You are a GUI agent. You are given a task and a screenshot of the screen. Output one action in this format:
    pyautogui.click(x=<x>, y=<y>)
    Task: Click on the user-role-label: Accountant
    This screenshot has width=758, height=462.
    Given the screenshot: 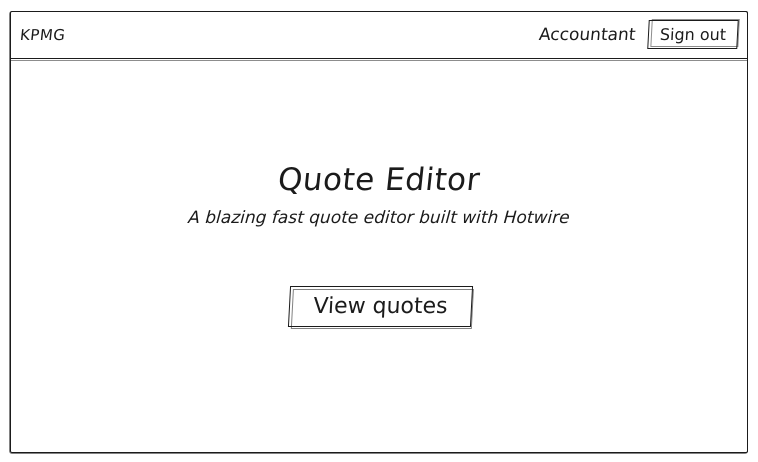 What is the action you would take?
    pyautogui.click(x=587, y=35)
    